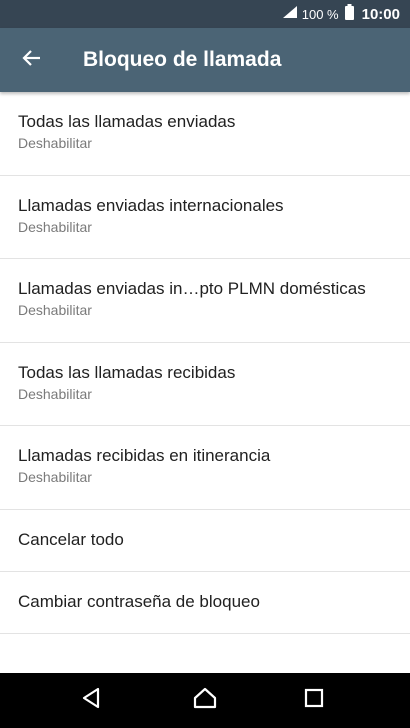 The image size is (410, 728). I want to click on nav-back-button, so click(91, 700).